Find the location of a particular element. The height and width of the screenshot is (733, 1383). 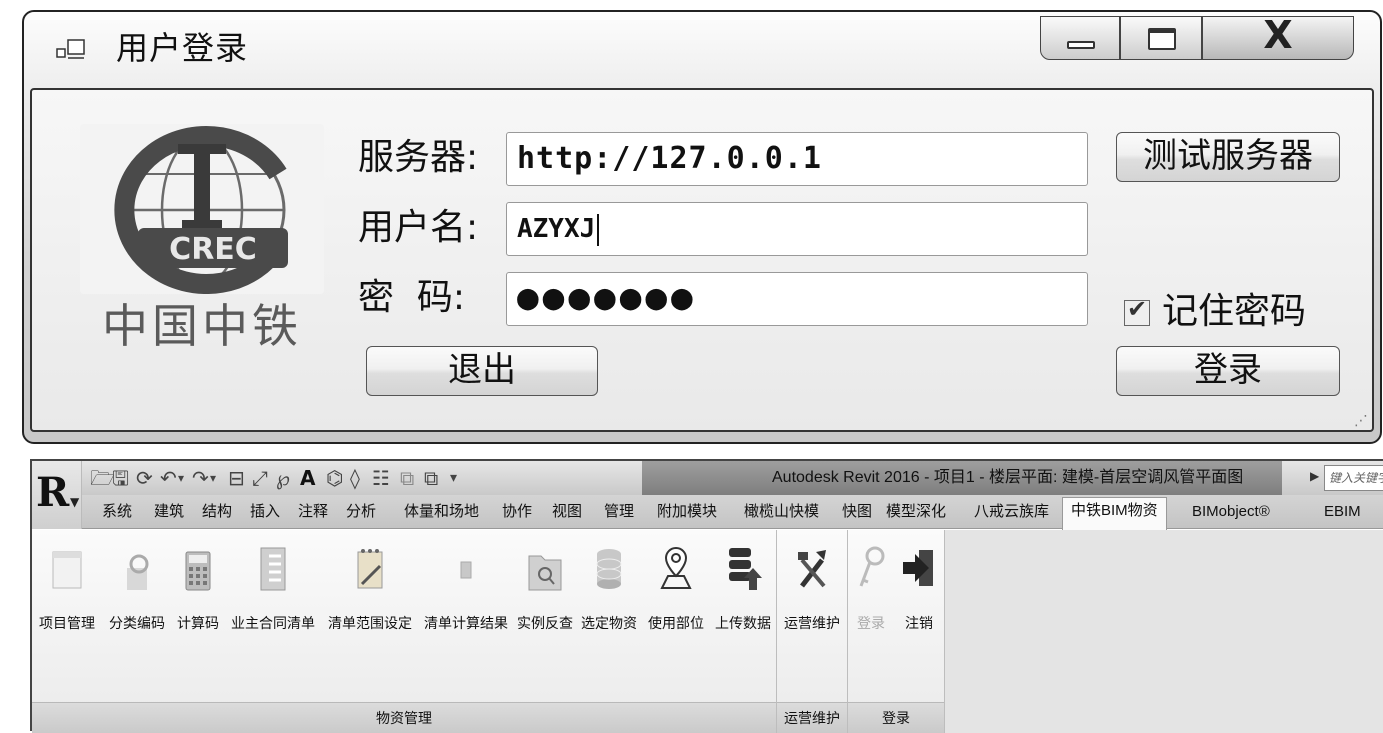

measure-icon: ⤢ is located at coordinates (260, 478).